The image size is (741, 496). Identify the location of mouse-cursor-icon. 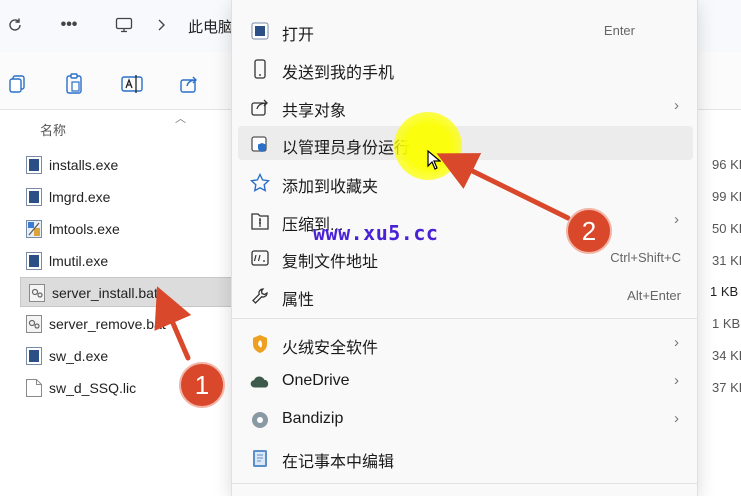
(434, 162).